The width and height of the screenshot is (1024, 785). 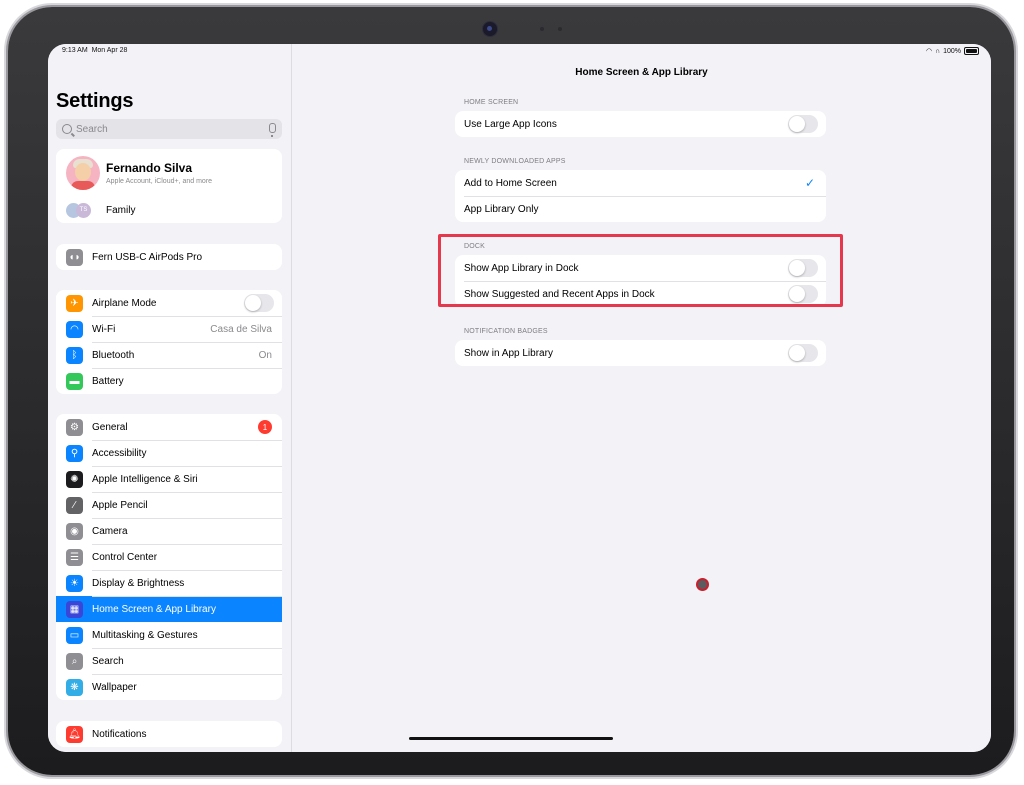 I want to click on sidebar-item-camera: ◉ Camera, so click(x=169, y=531).